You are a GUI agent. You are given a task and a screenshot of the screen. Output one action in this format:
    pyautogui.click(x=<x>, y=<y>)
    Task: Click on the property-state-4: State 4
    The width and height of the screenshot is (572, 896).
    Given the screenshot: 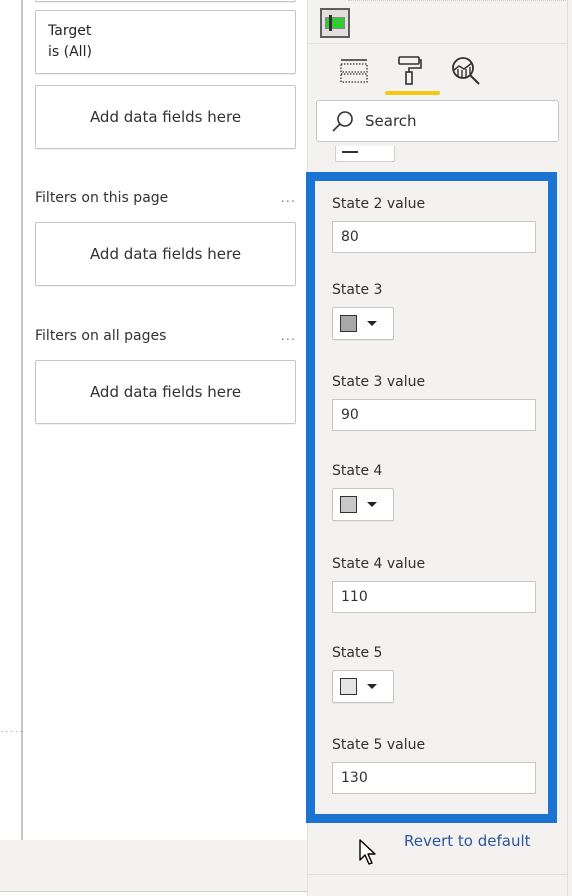 What is the action you would take?
    pyautogui.click(x=363, y=491)
    